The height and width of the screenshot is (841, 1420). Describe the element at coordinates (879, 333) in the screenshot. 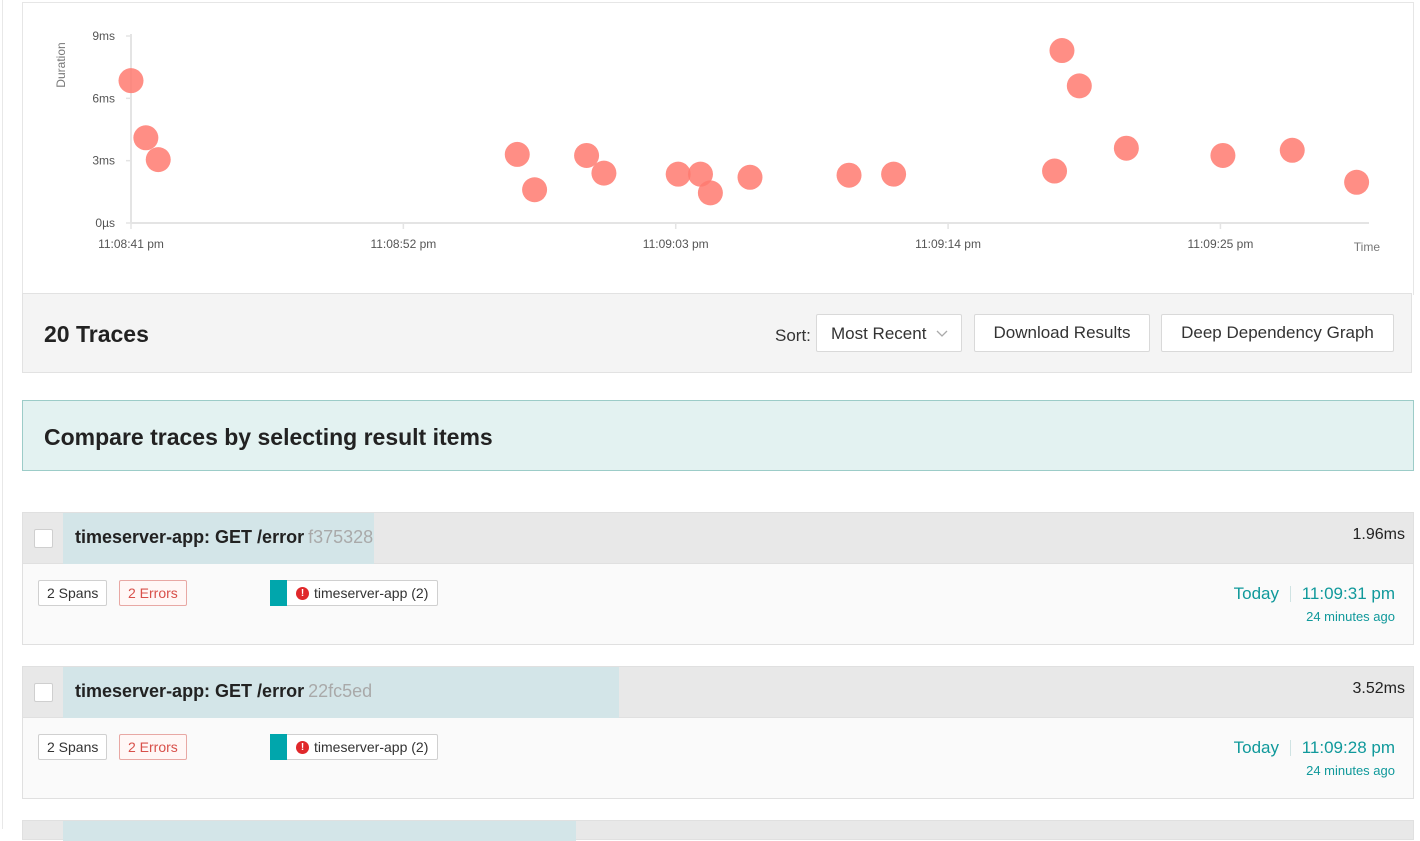

I see `sort-select-value: Most Recent` at that location.